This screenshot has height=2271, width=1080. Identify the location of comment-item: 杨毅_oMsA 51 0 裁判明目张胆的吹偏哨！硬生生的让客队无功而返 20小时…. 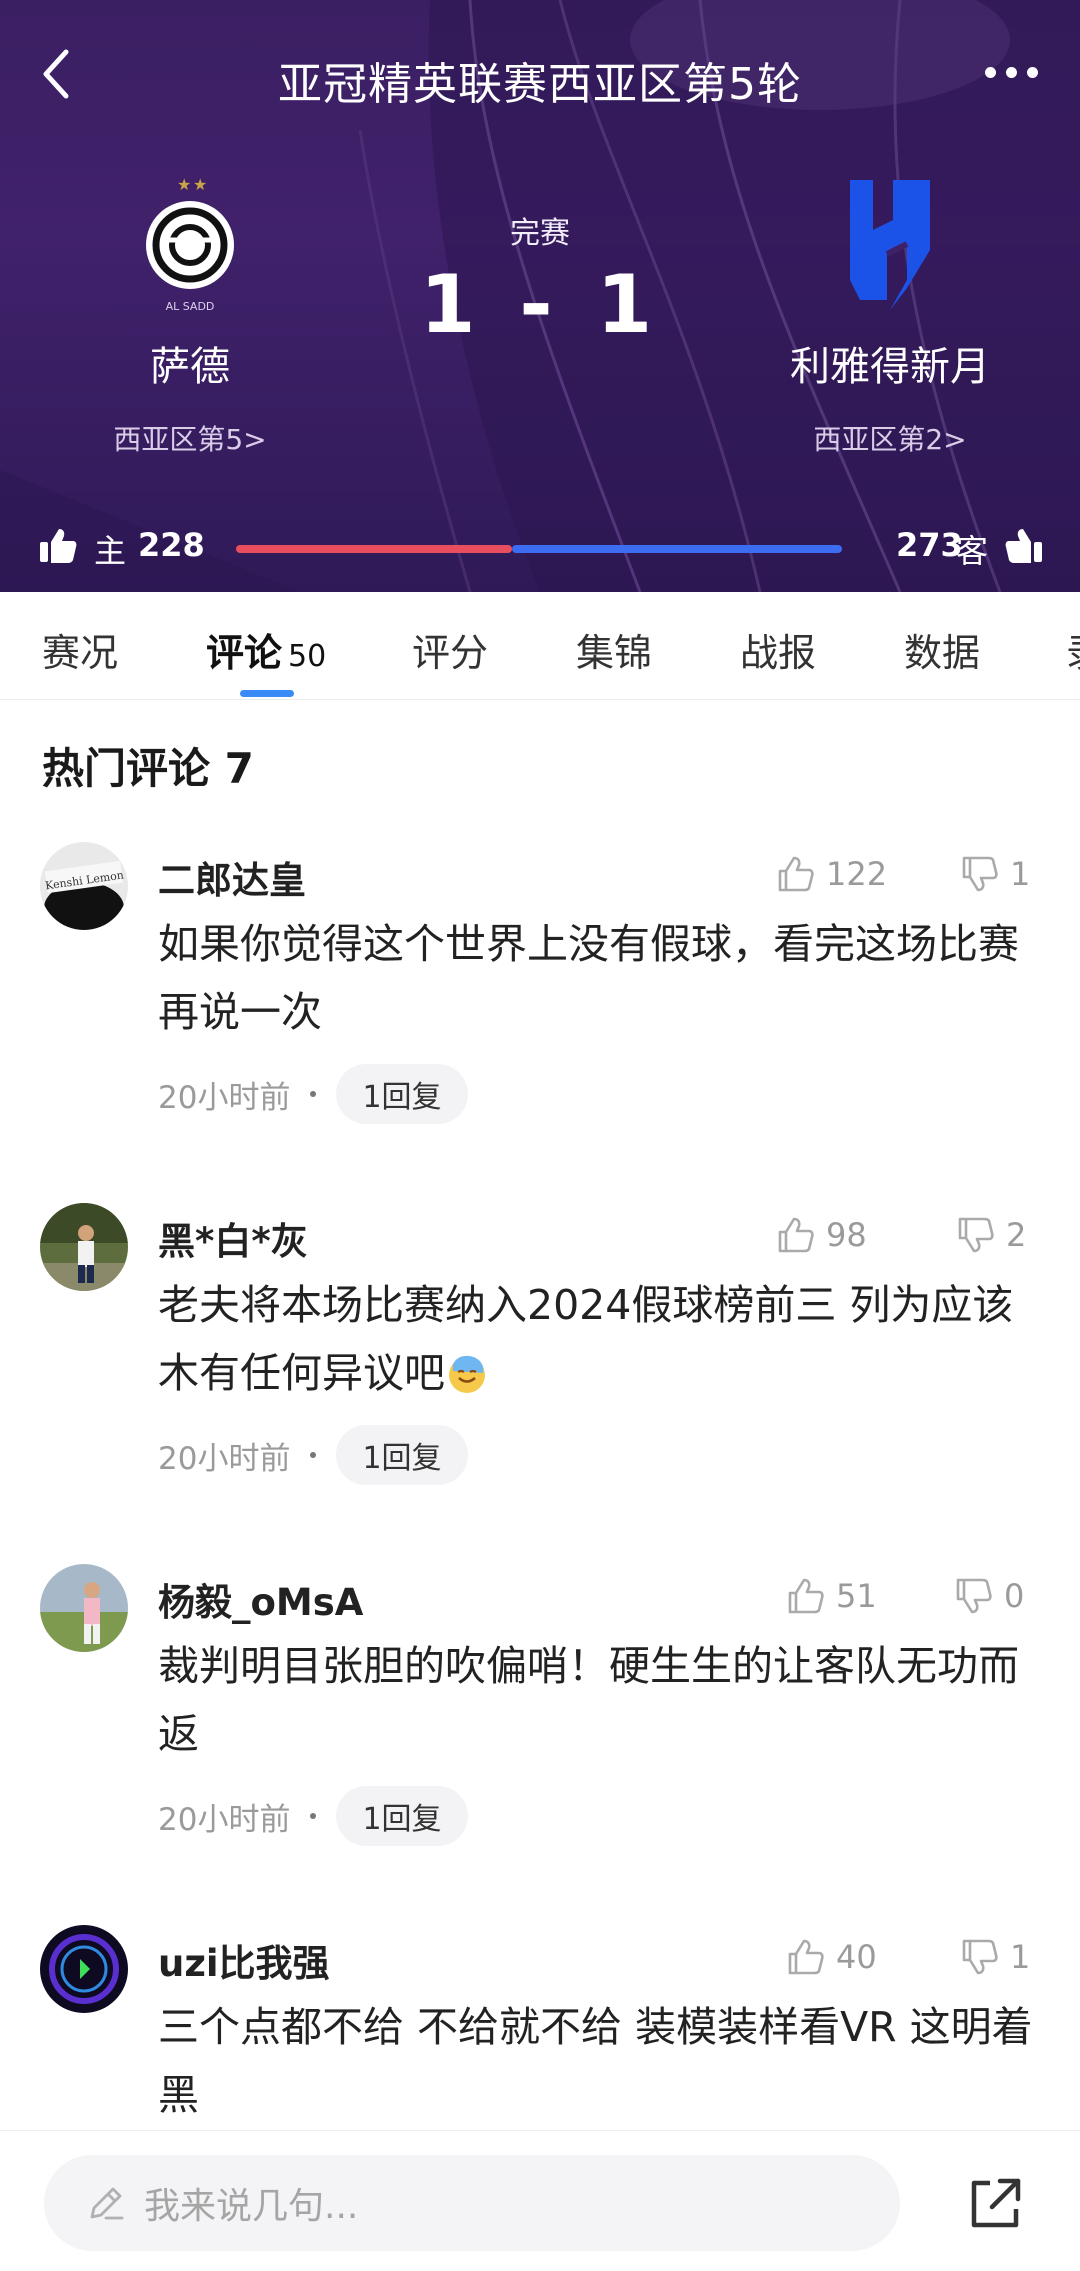
(540, 1714).